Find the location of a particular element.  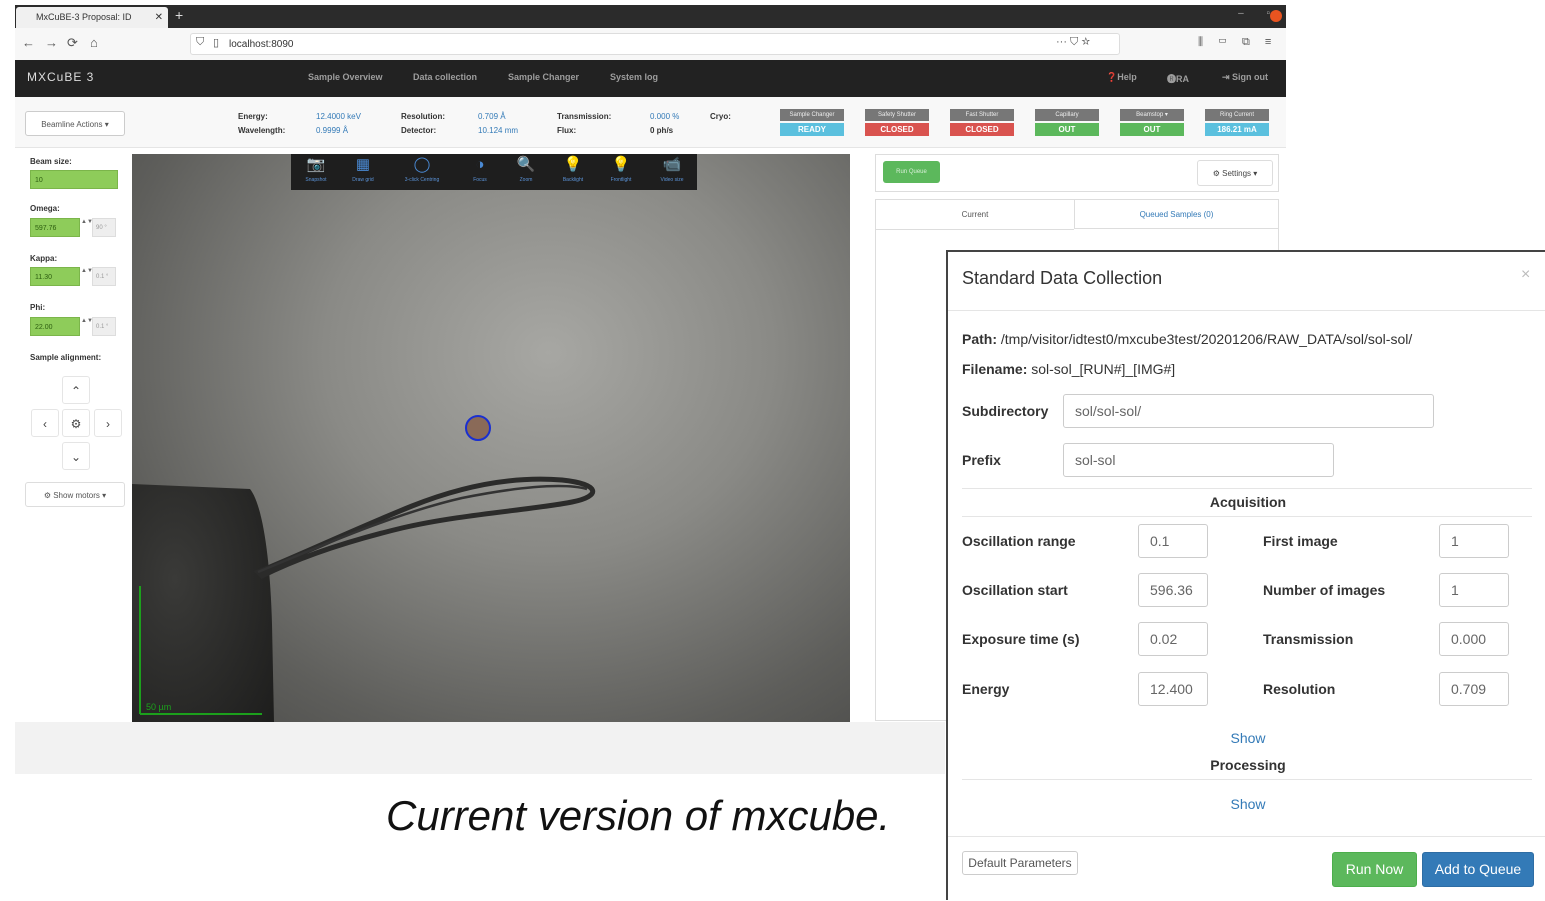

new-tab-button: + is located at coordinates (179, 15).